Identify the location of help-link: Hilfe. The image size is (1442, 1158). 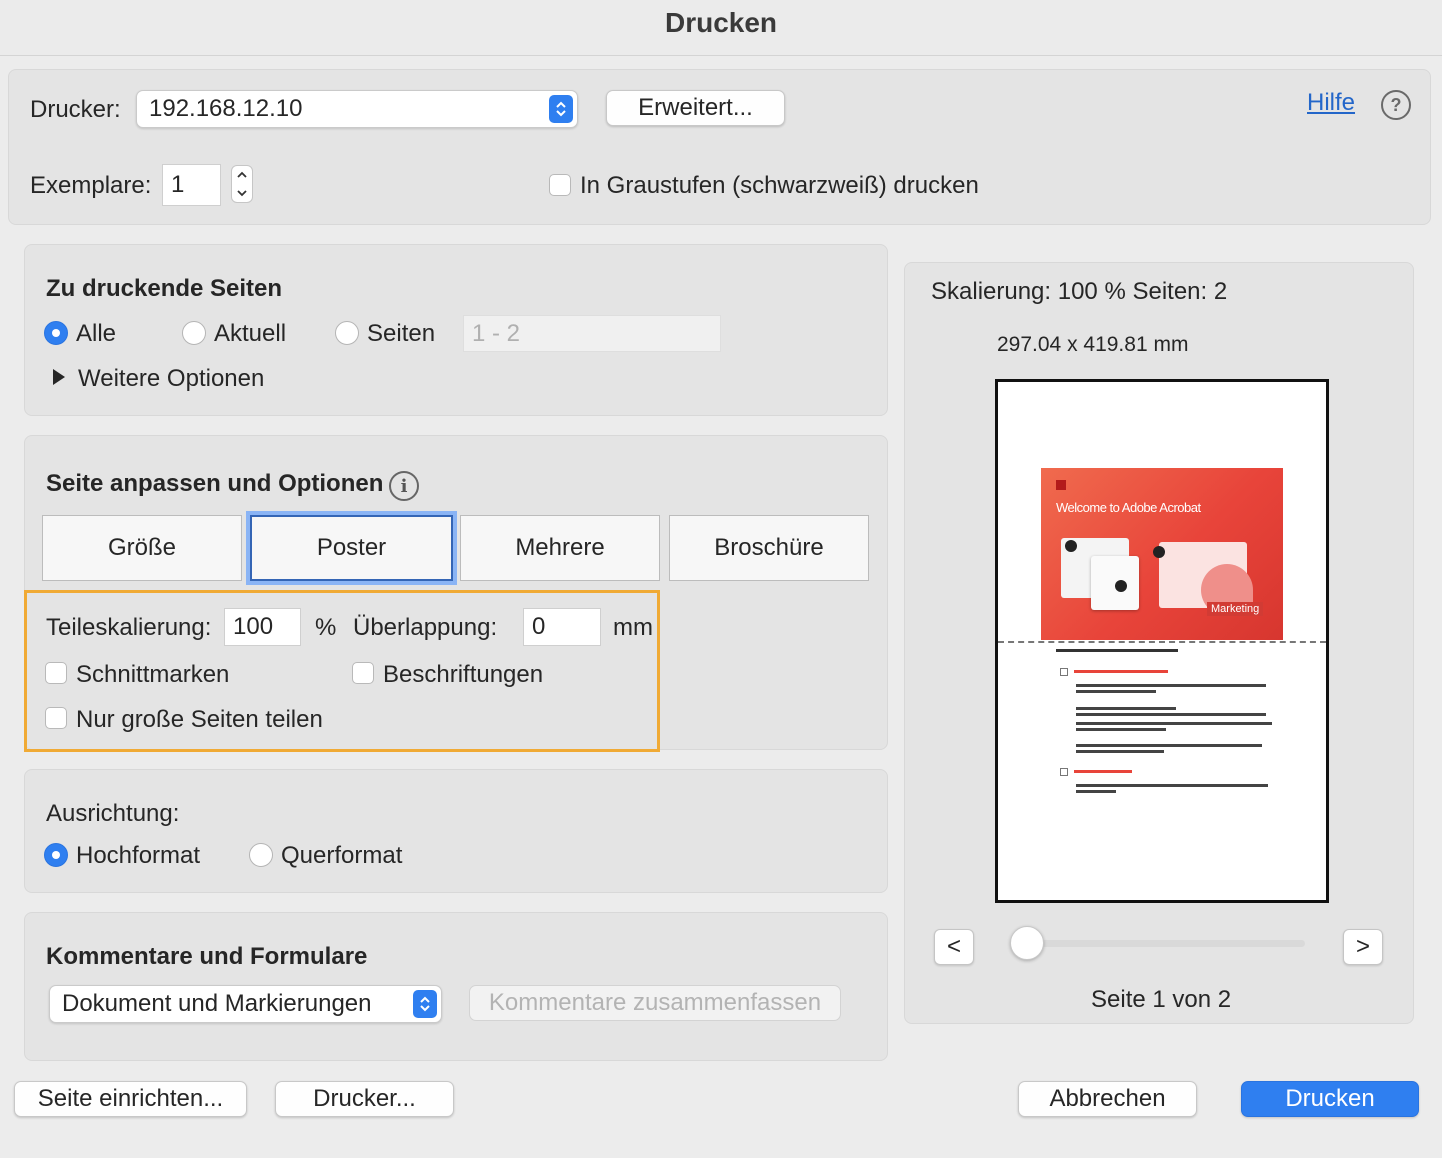
(1331, 103).